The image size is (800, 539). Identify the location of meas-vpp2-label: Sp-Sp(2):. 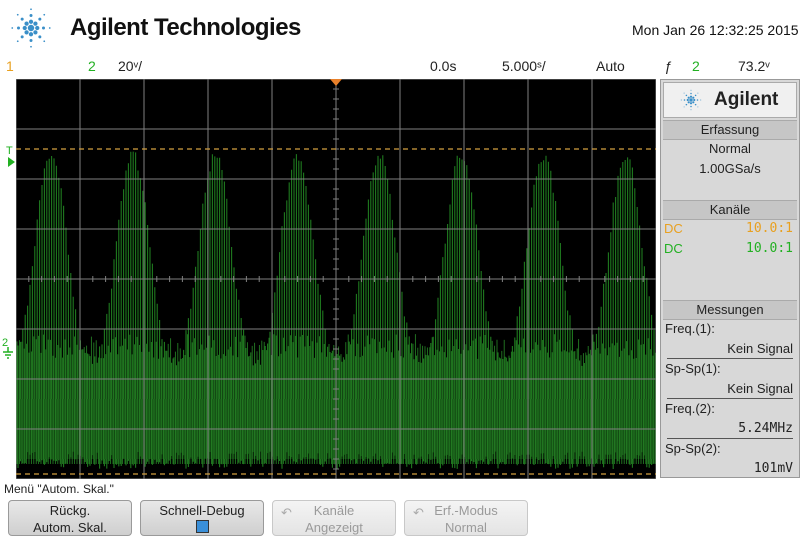
(693, 448).